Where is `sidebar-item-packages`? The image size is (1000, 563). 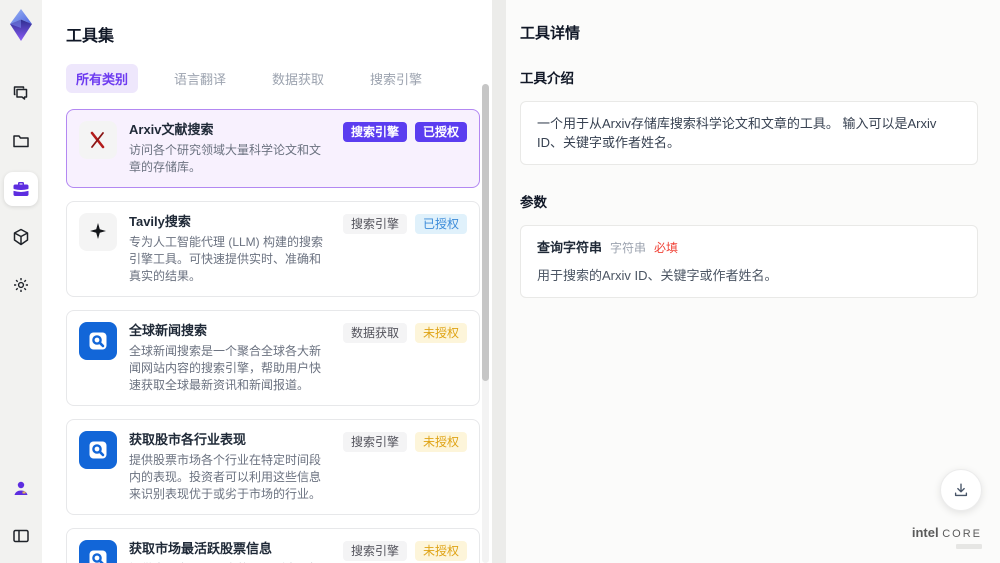
sidebar-item-packages is located at coordinates (21, 237).